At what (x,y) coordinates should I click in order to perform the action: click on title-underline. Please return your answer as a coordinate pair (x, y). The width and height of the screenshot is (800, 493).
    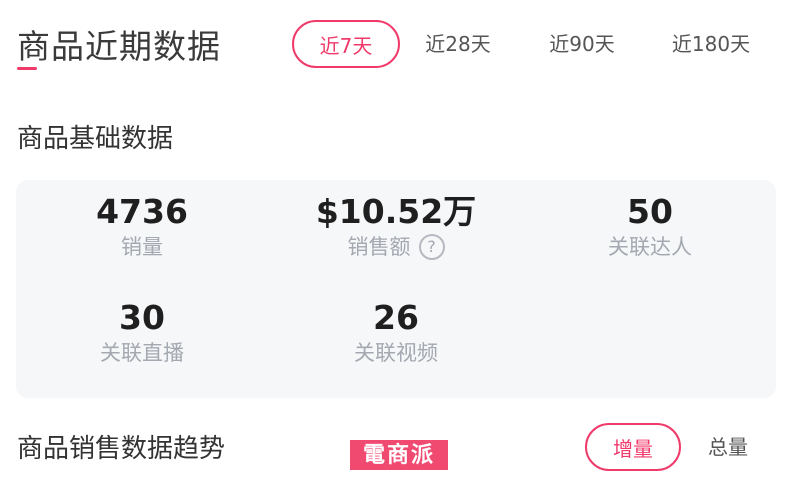
    Looking at the image, I should click on (27, 68).